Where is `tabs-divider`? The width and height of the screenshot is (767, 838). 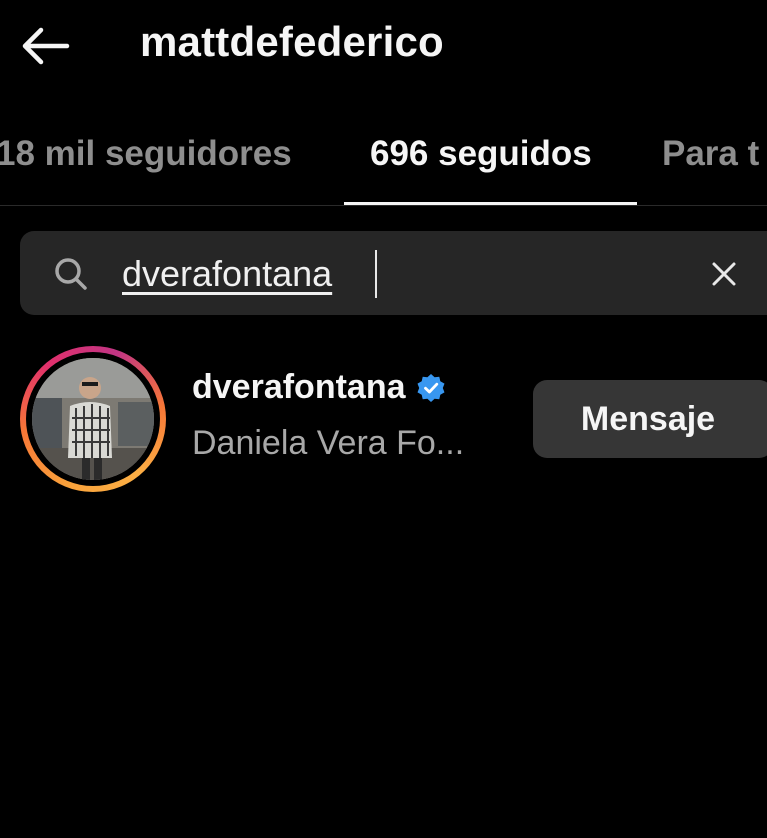
tabs-divider is located at coordinates (383, 205).